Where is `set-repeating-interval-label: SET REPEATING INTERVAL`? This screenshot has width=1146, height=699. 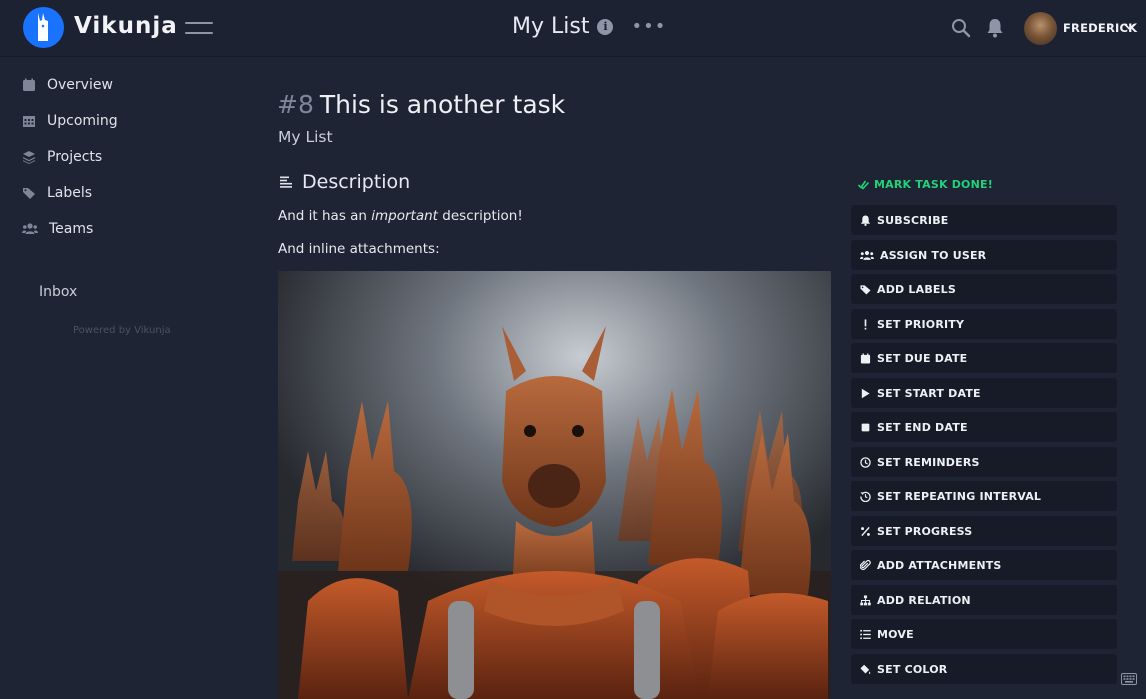
set-repeating-interval-label: SET REPEATING INTERVAL is located at coordinates (959, 496).